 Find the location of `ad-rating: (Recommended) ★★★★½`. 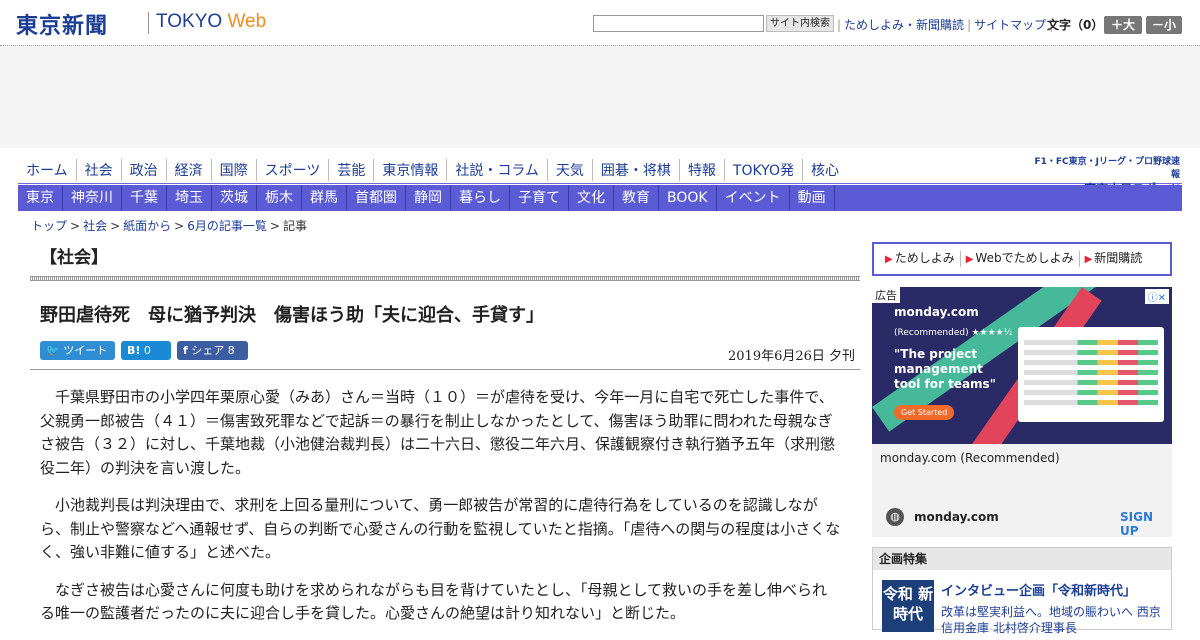

ad-rating: (Recommended) ★★★★½ is located at coordinates (953, 333).